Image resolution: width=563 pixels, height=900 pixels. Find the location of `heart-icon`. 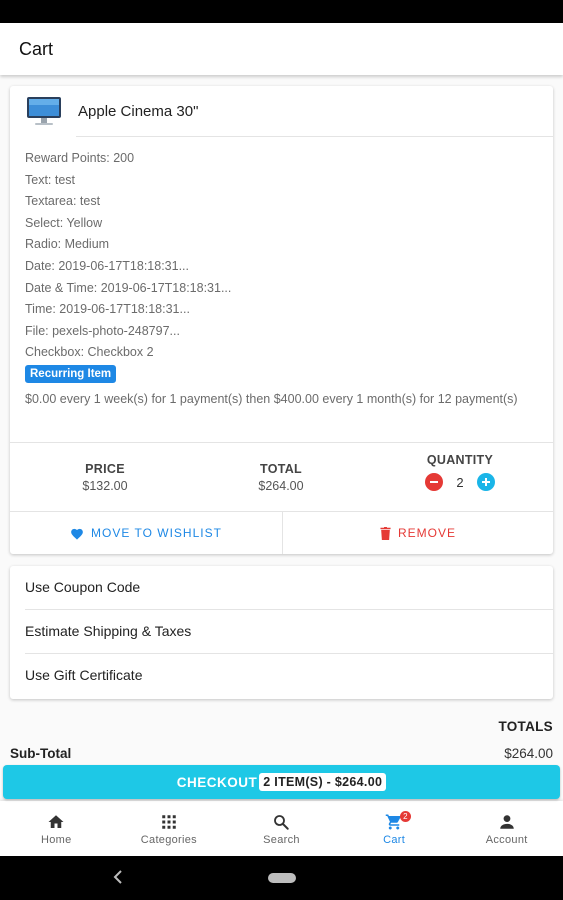

heart-icon is located at coordinates (77, 534).